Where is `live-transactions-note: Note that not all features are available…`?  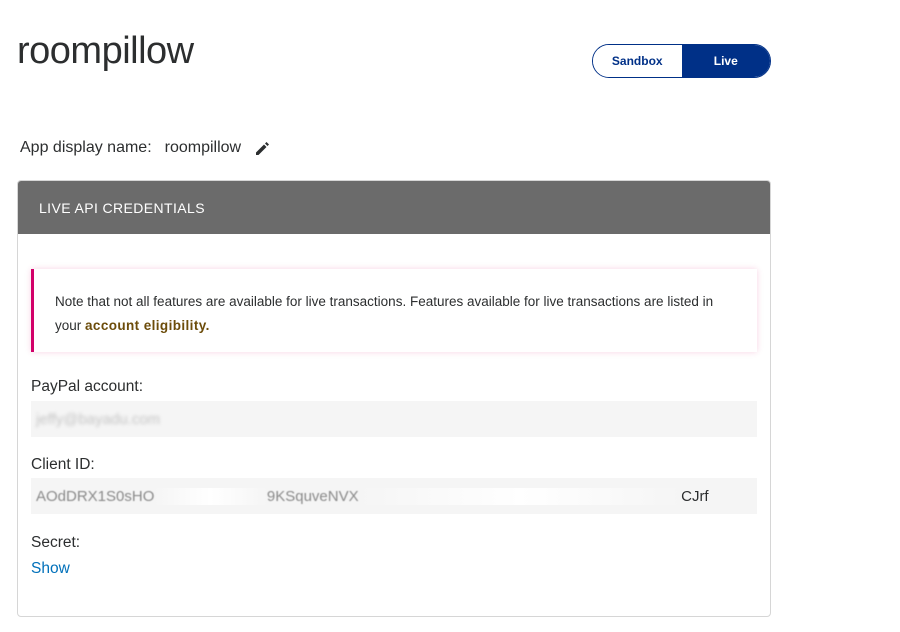
live-transactions-note: Note that not all features are available… is located at coordinates (394, 310).